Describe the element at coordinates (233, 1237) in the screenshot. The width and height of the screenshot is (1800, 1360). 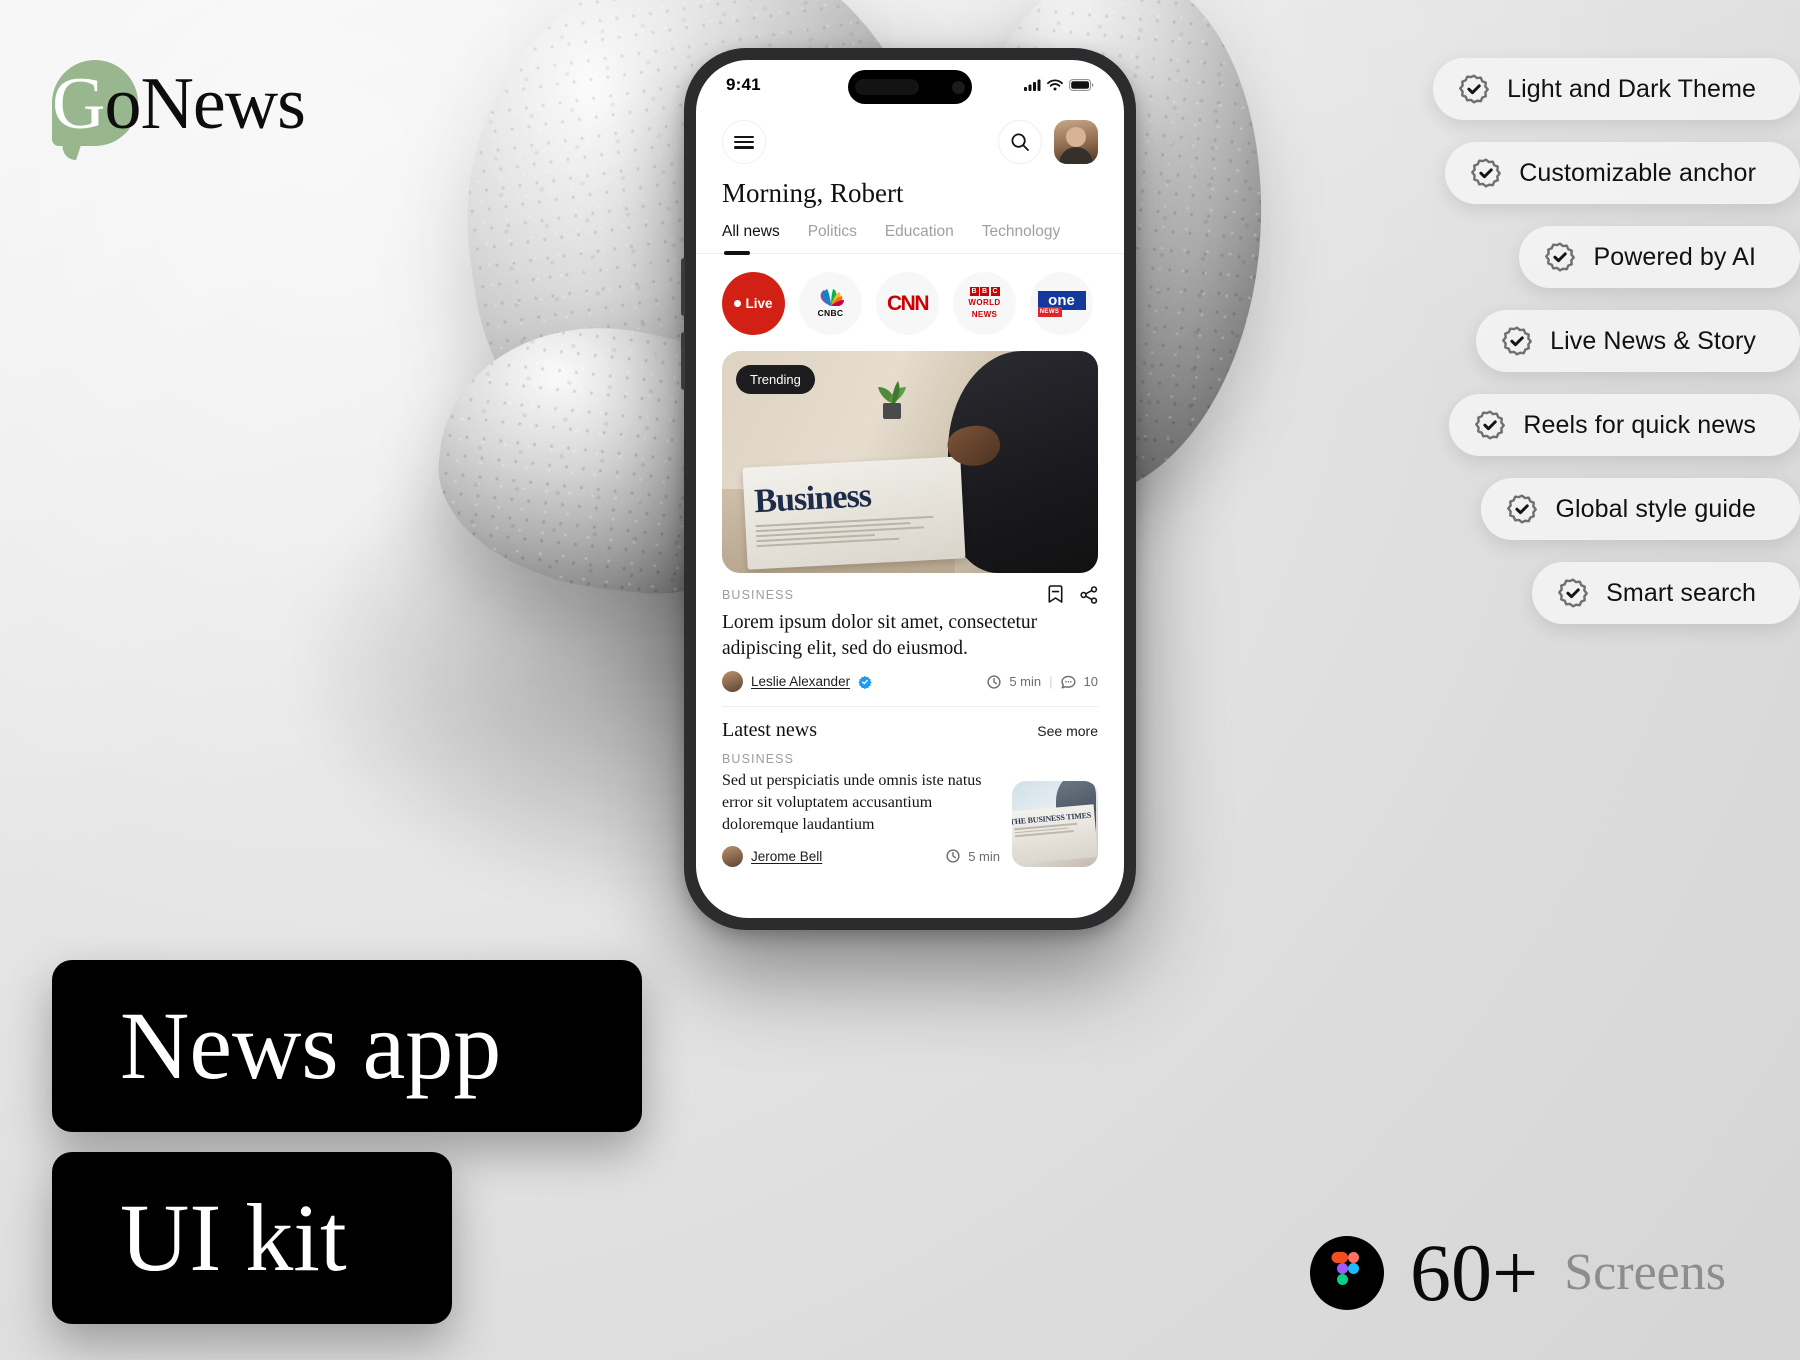
I see `title-card-ui-kit-label: UI kit` at that location.